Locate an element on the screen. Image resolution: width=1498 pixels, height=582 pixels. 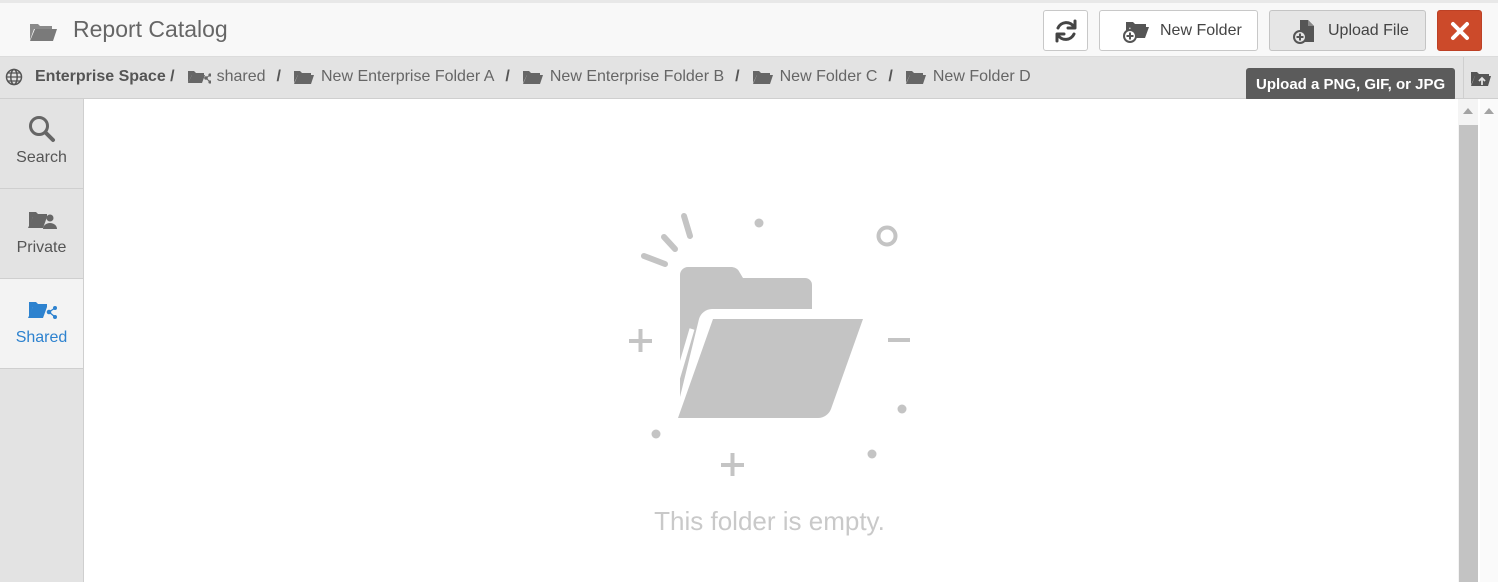
breadcrumb-item-label: New Folder C is located at coordinates (828, 76).